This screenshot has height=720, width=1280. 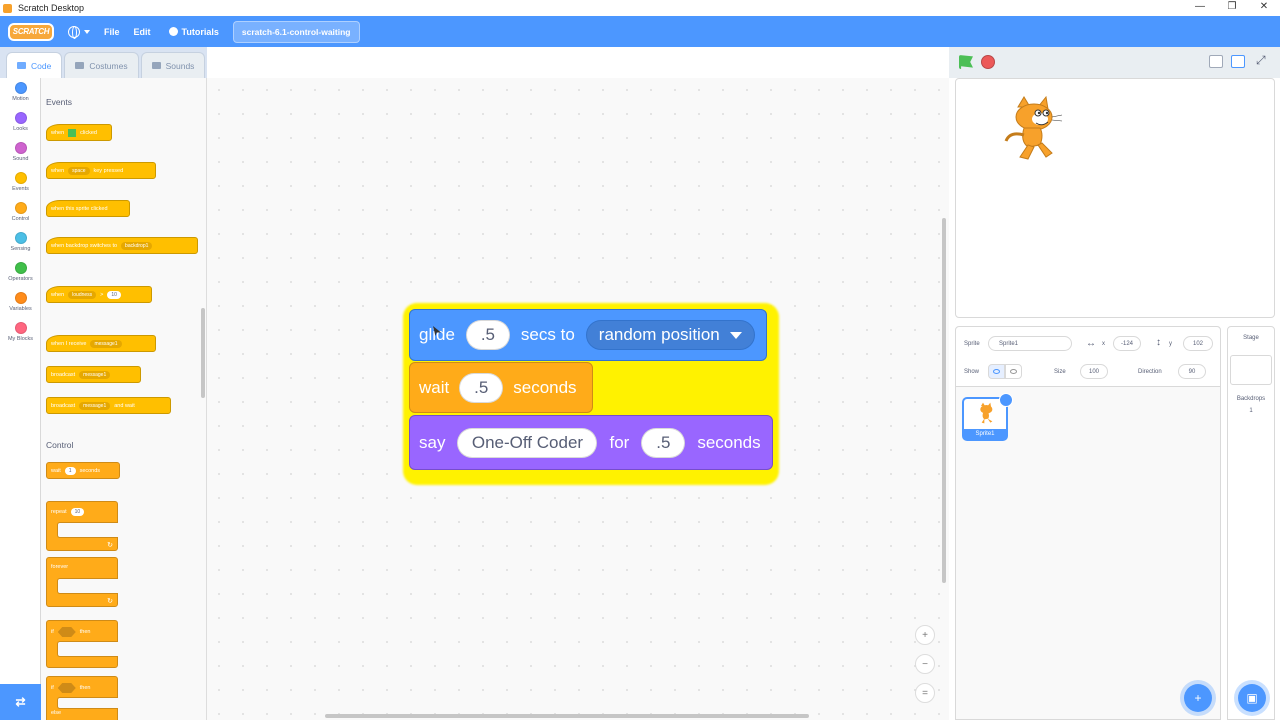 What do you see at coordinates (1115, 198) in the screenshot?
I see `stage-canvas` at bounding box center [1115, 198].